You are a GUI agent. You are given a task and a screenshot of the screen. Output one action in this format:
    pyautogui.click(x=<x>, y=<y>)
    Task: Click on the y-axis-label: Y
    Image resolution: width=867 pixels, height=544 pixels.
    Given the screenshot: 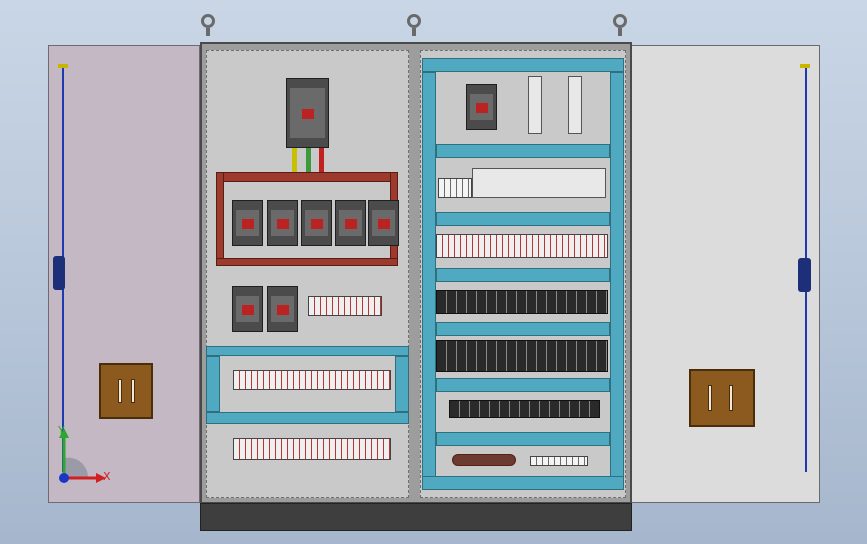 What is the action you would take?
    pyautogui.click(x=61, y=430)
    